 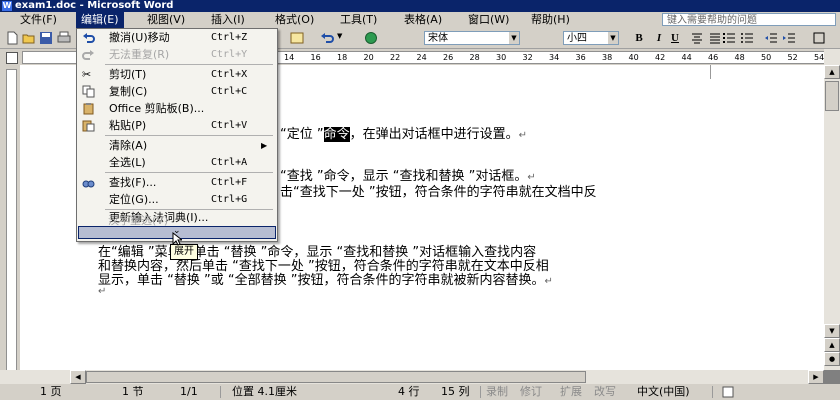 What do you see at coordinates (88, 55) in the screenshot?
I see `redo-icon` at bounding box center [88, 55].